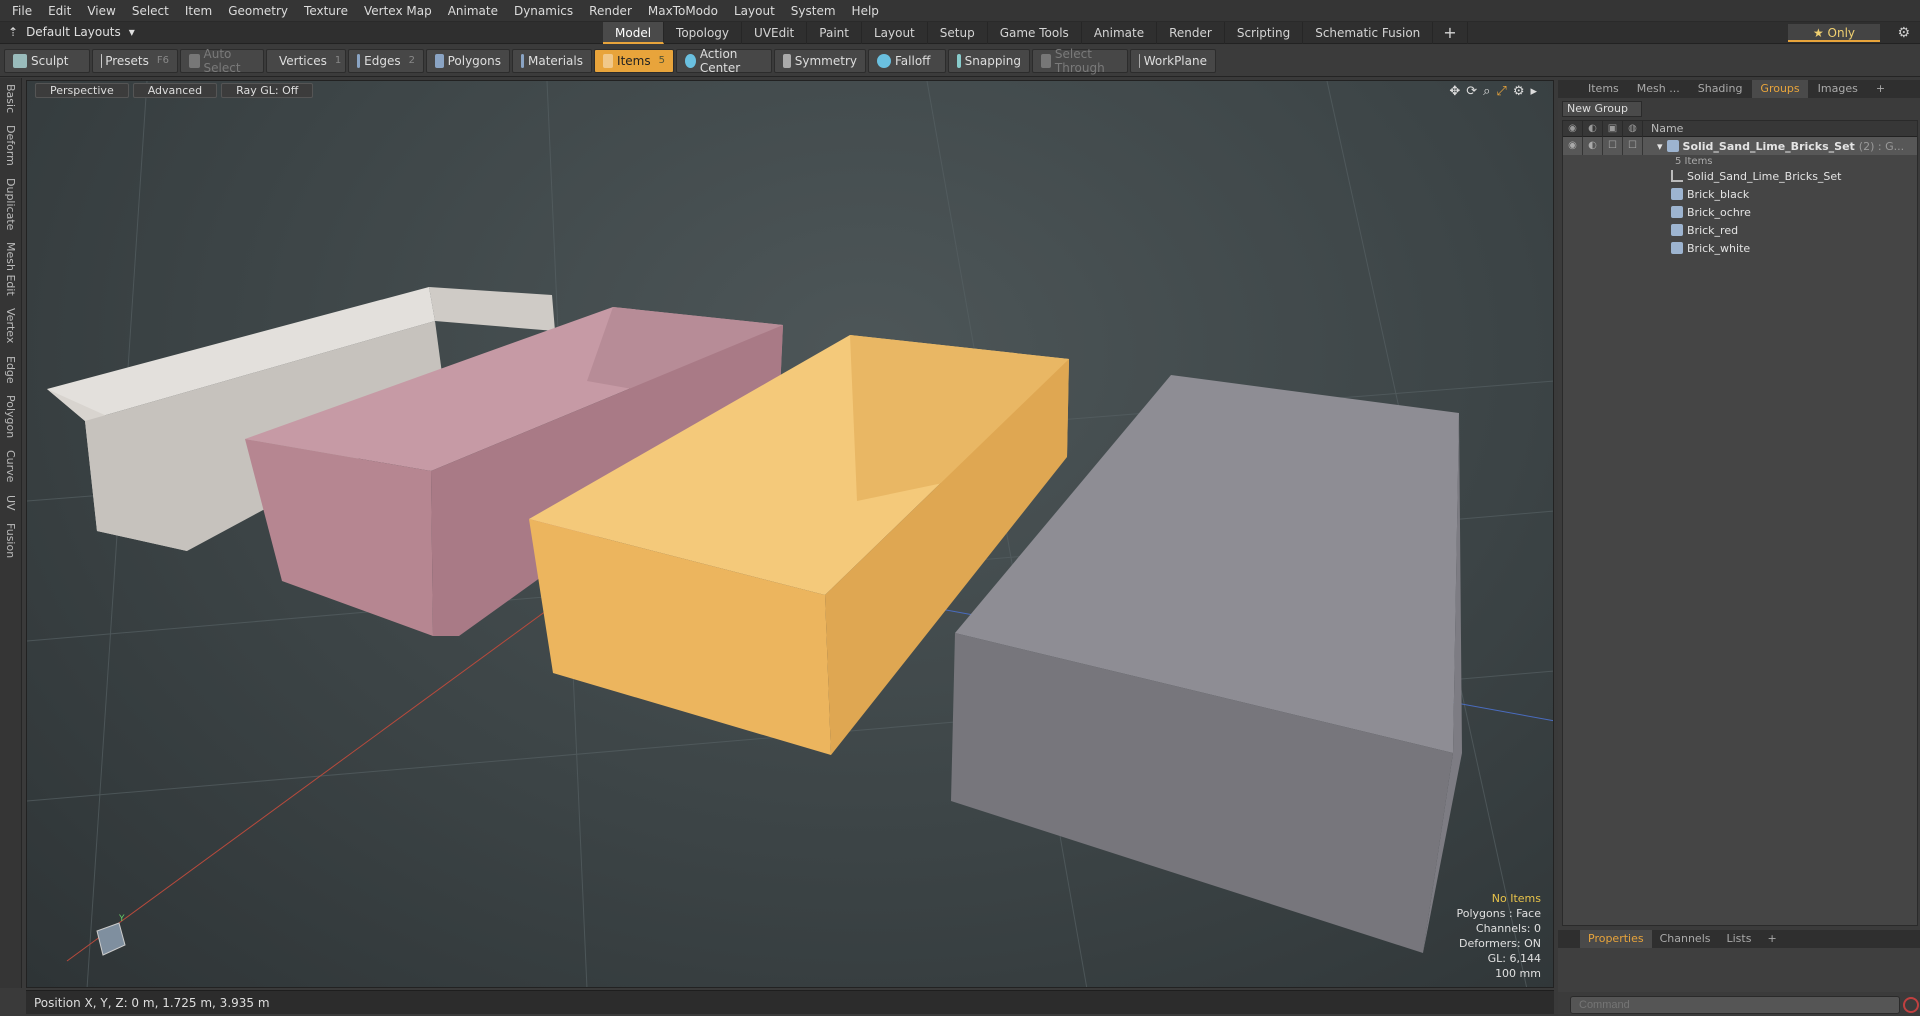 This screenshot has width=1920, height=1016. Describe the element at coordinates (634, 60) in the screenshot. I see `items-button: Items 5` at that location.